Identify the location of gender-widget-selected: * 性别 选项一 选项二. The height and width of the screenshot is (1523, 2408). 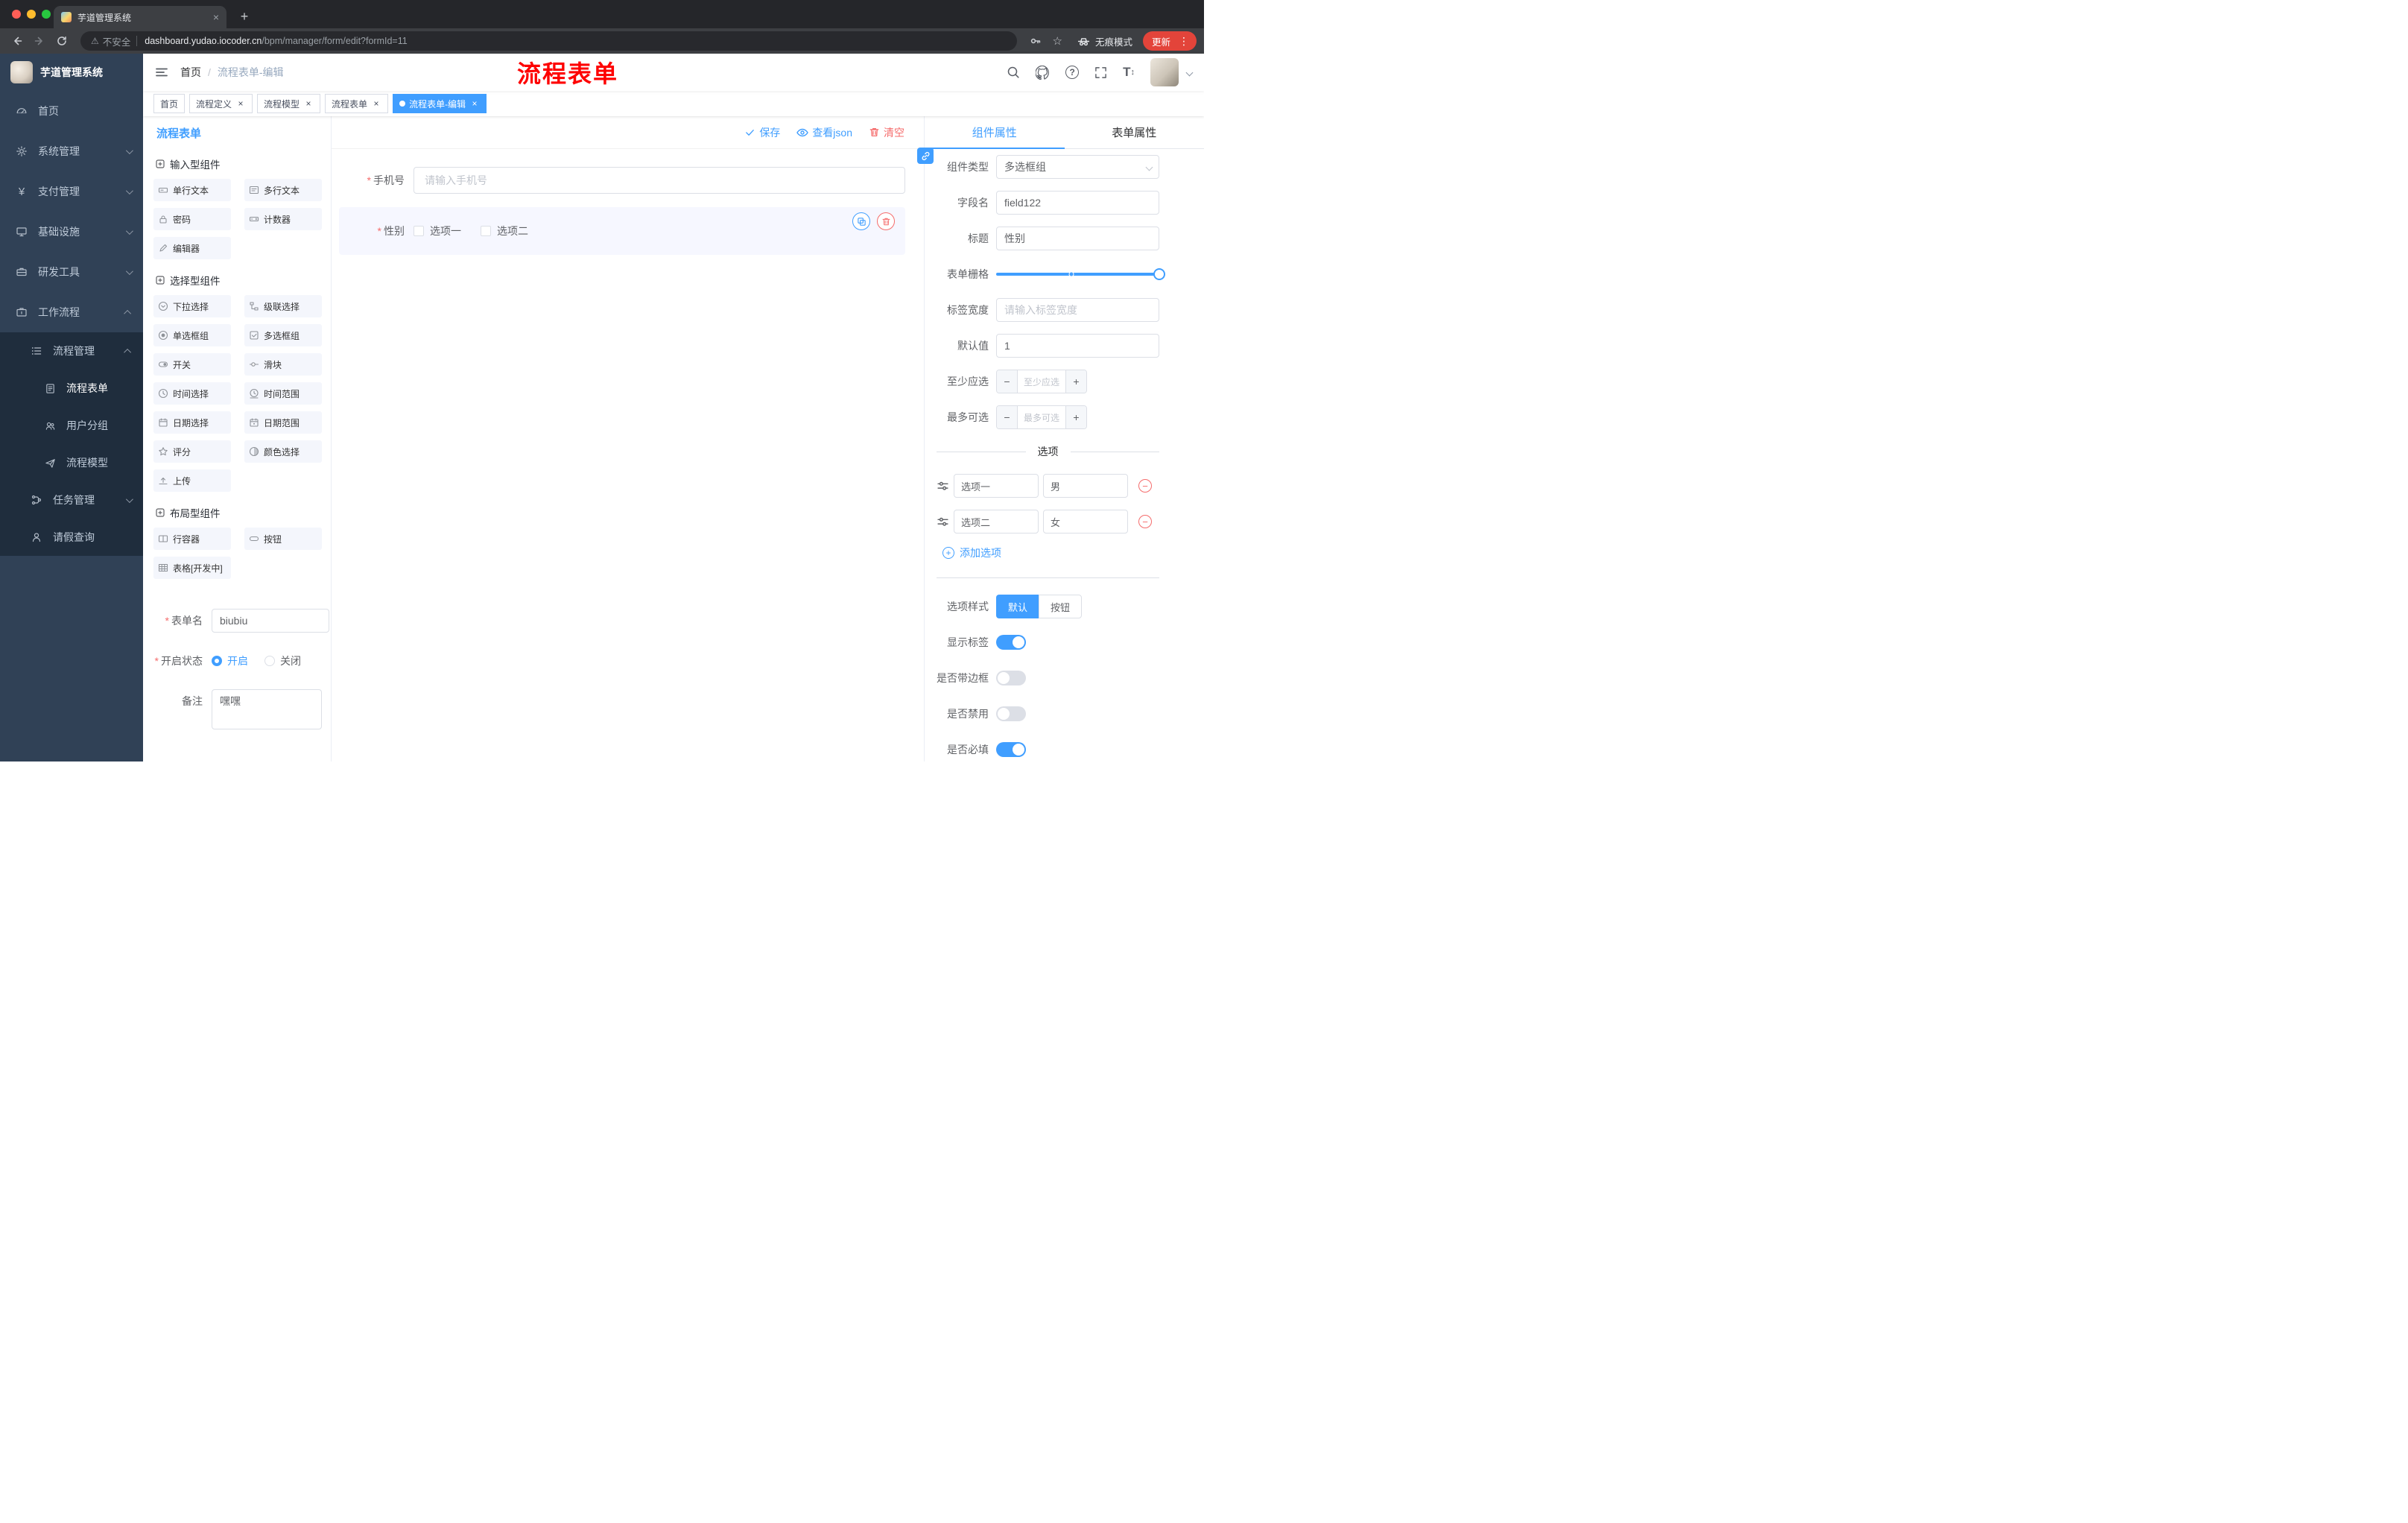
(622, 231).